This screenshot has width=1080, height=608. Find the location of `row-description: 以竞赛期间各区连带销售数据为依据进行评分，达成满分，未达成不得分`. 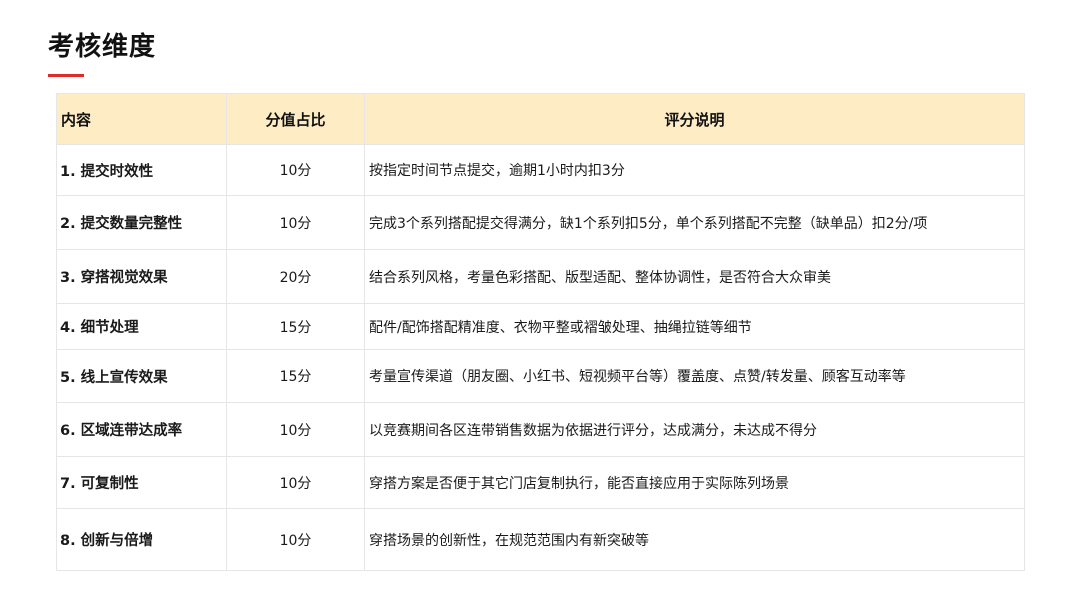

row-description: 以竞赛期间各区连带销售数据为依据进行评分，达成满分，未达成不得分 is located at coordinates (694, 429).